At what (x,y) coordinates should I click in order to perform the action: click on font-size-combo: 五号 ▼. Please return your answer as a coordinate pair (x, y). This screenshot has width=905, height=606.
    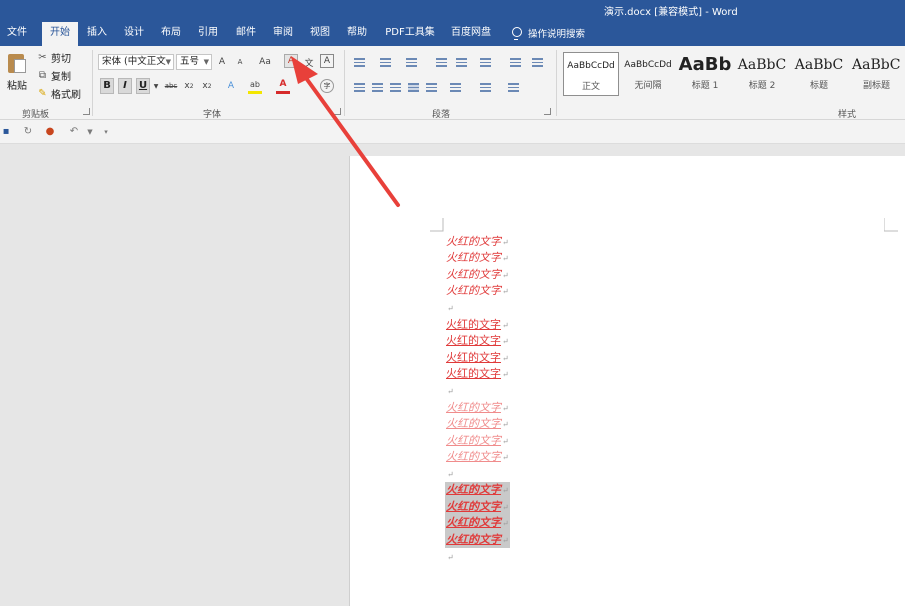
    Looking at the image, I should click on (194, 62).